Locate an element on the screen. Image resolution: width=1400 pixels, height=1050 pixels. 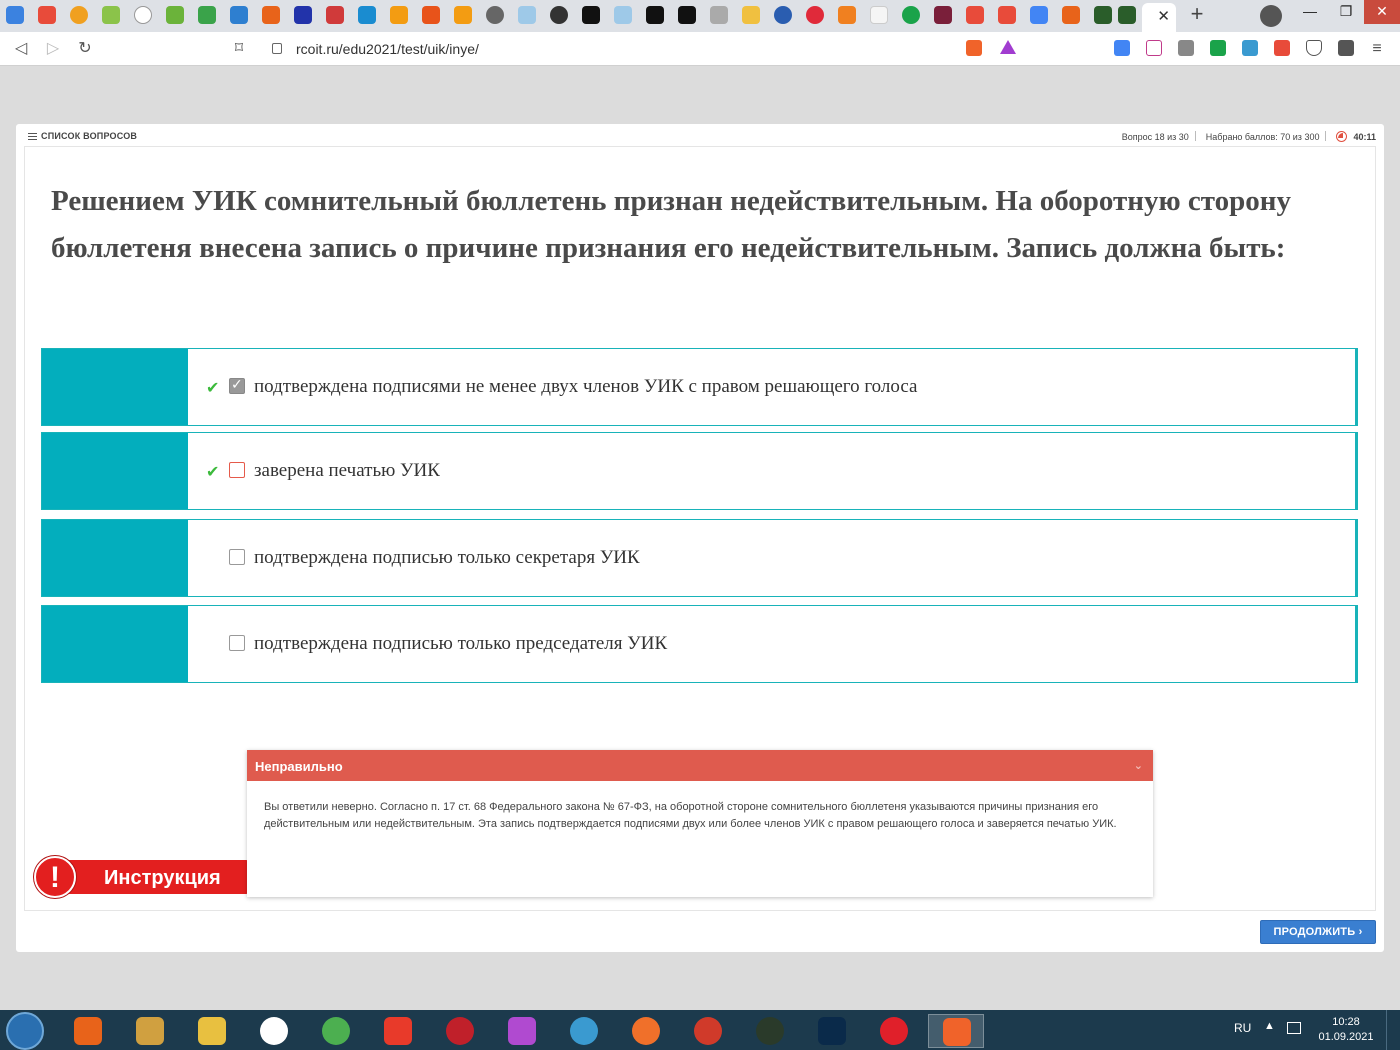
forward-arrow-icon: ▷ is located at coordinates (53, 49).